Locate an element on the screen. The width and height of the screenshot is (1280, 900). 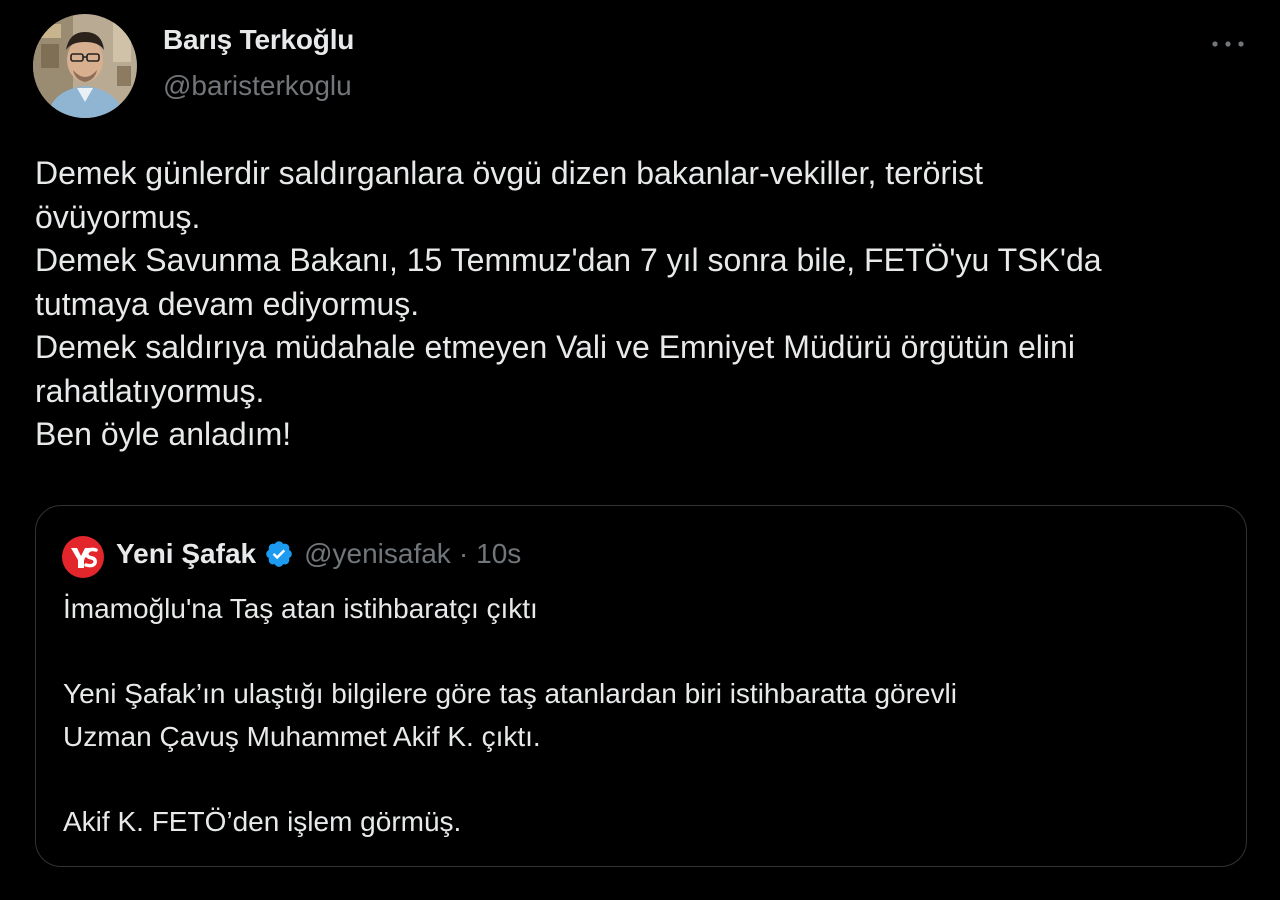
quoted-tweet-header: Yeni Şafak @yenisafak · 10s is located at coordinates (318, 554).